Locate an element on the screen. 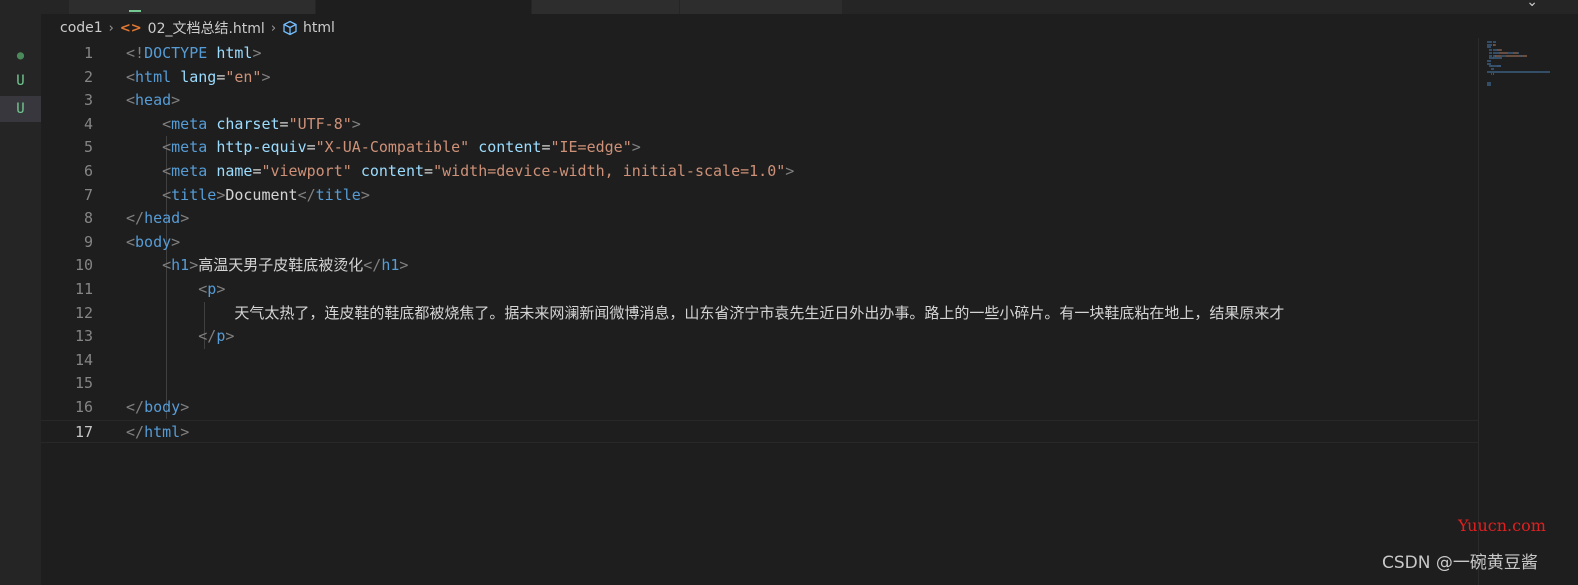 Image resolution: width=1578 pixels, height=585 pixels. line-code: <h1>高温天男子皮鞋底被烫化</h1> is located at coordinates (285, 265).